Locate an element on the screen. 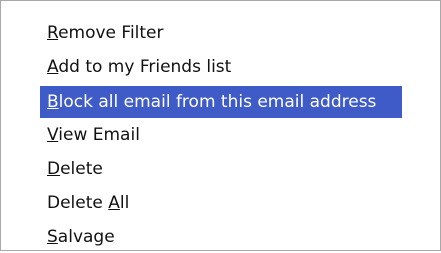 This screenshot has width=441, height=253. mnemonic-letter: B is located at coordinates (53, 102).